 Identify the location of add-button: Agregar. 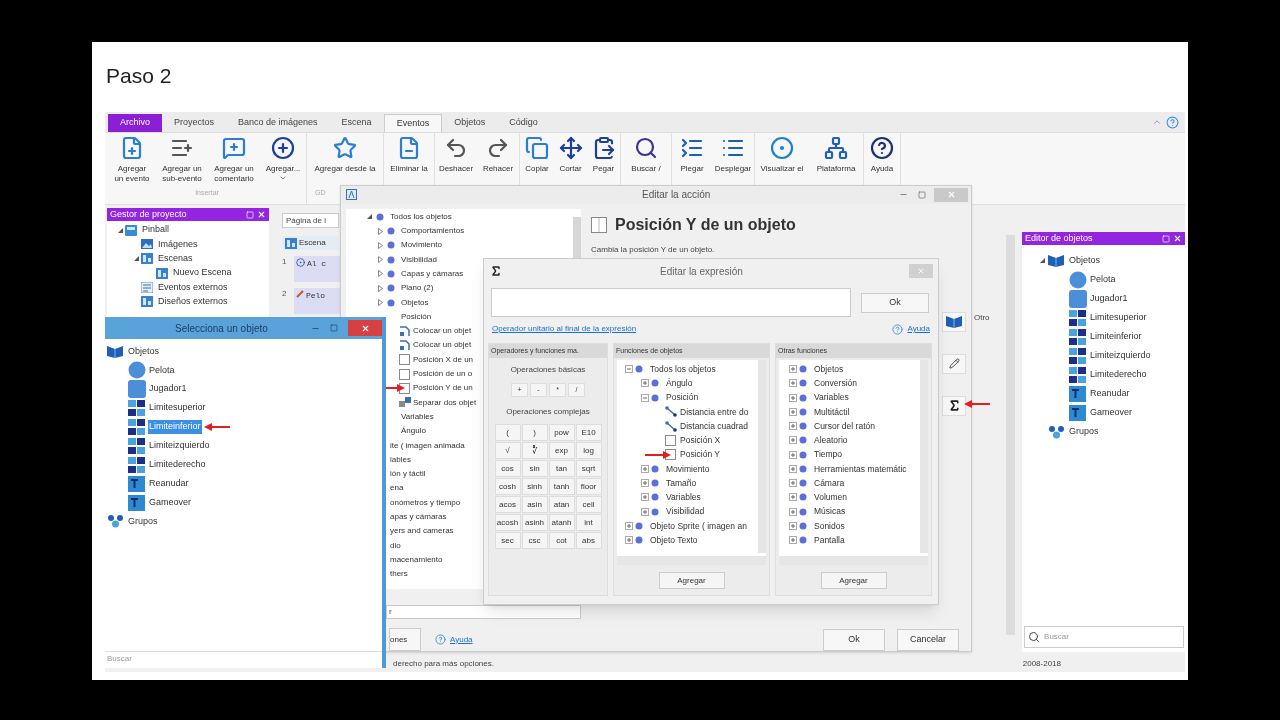
(853, 580).